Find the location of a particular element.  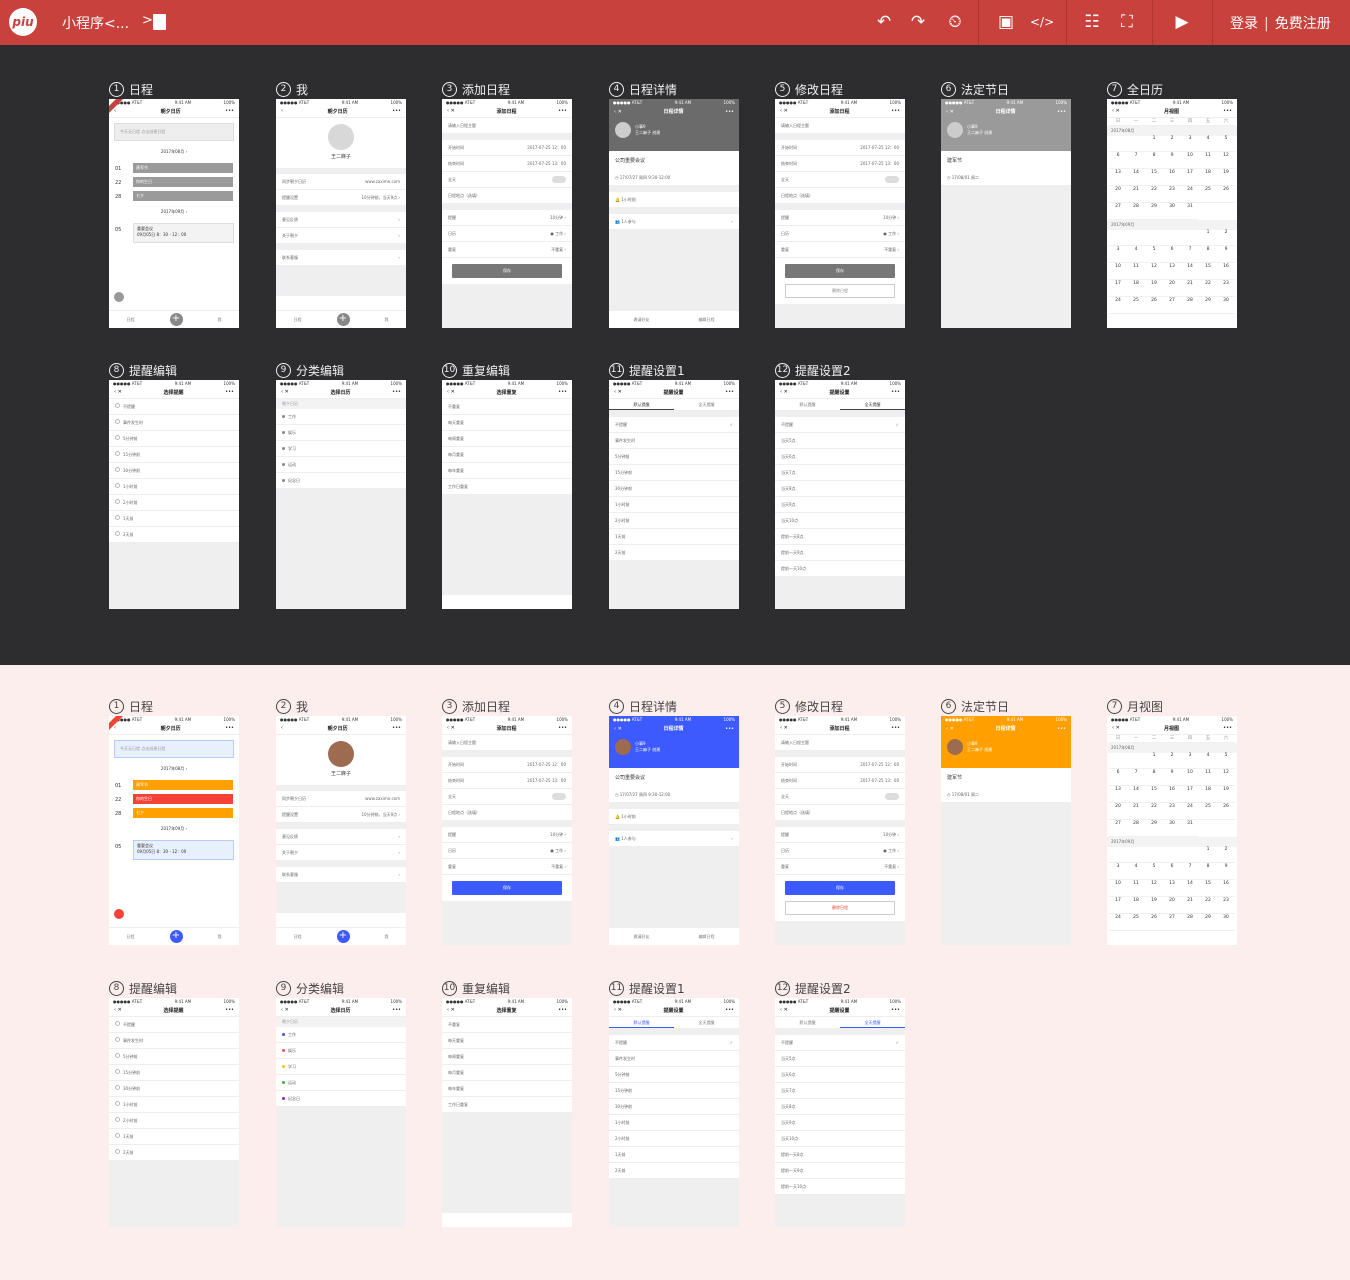

option-row: 2小时前 is located at coordinates (174, 1121).